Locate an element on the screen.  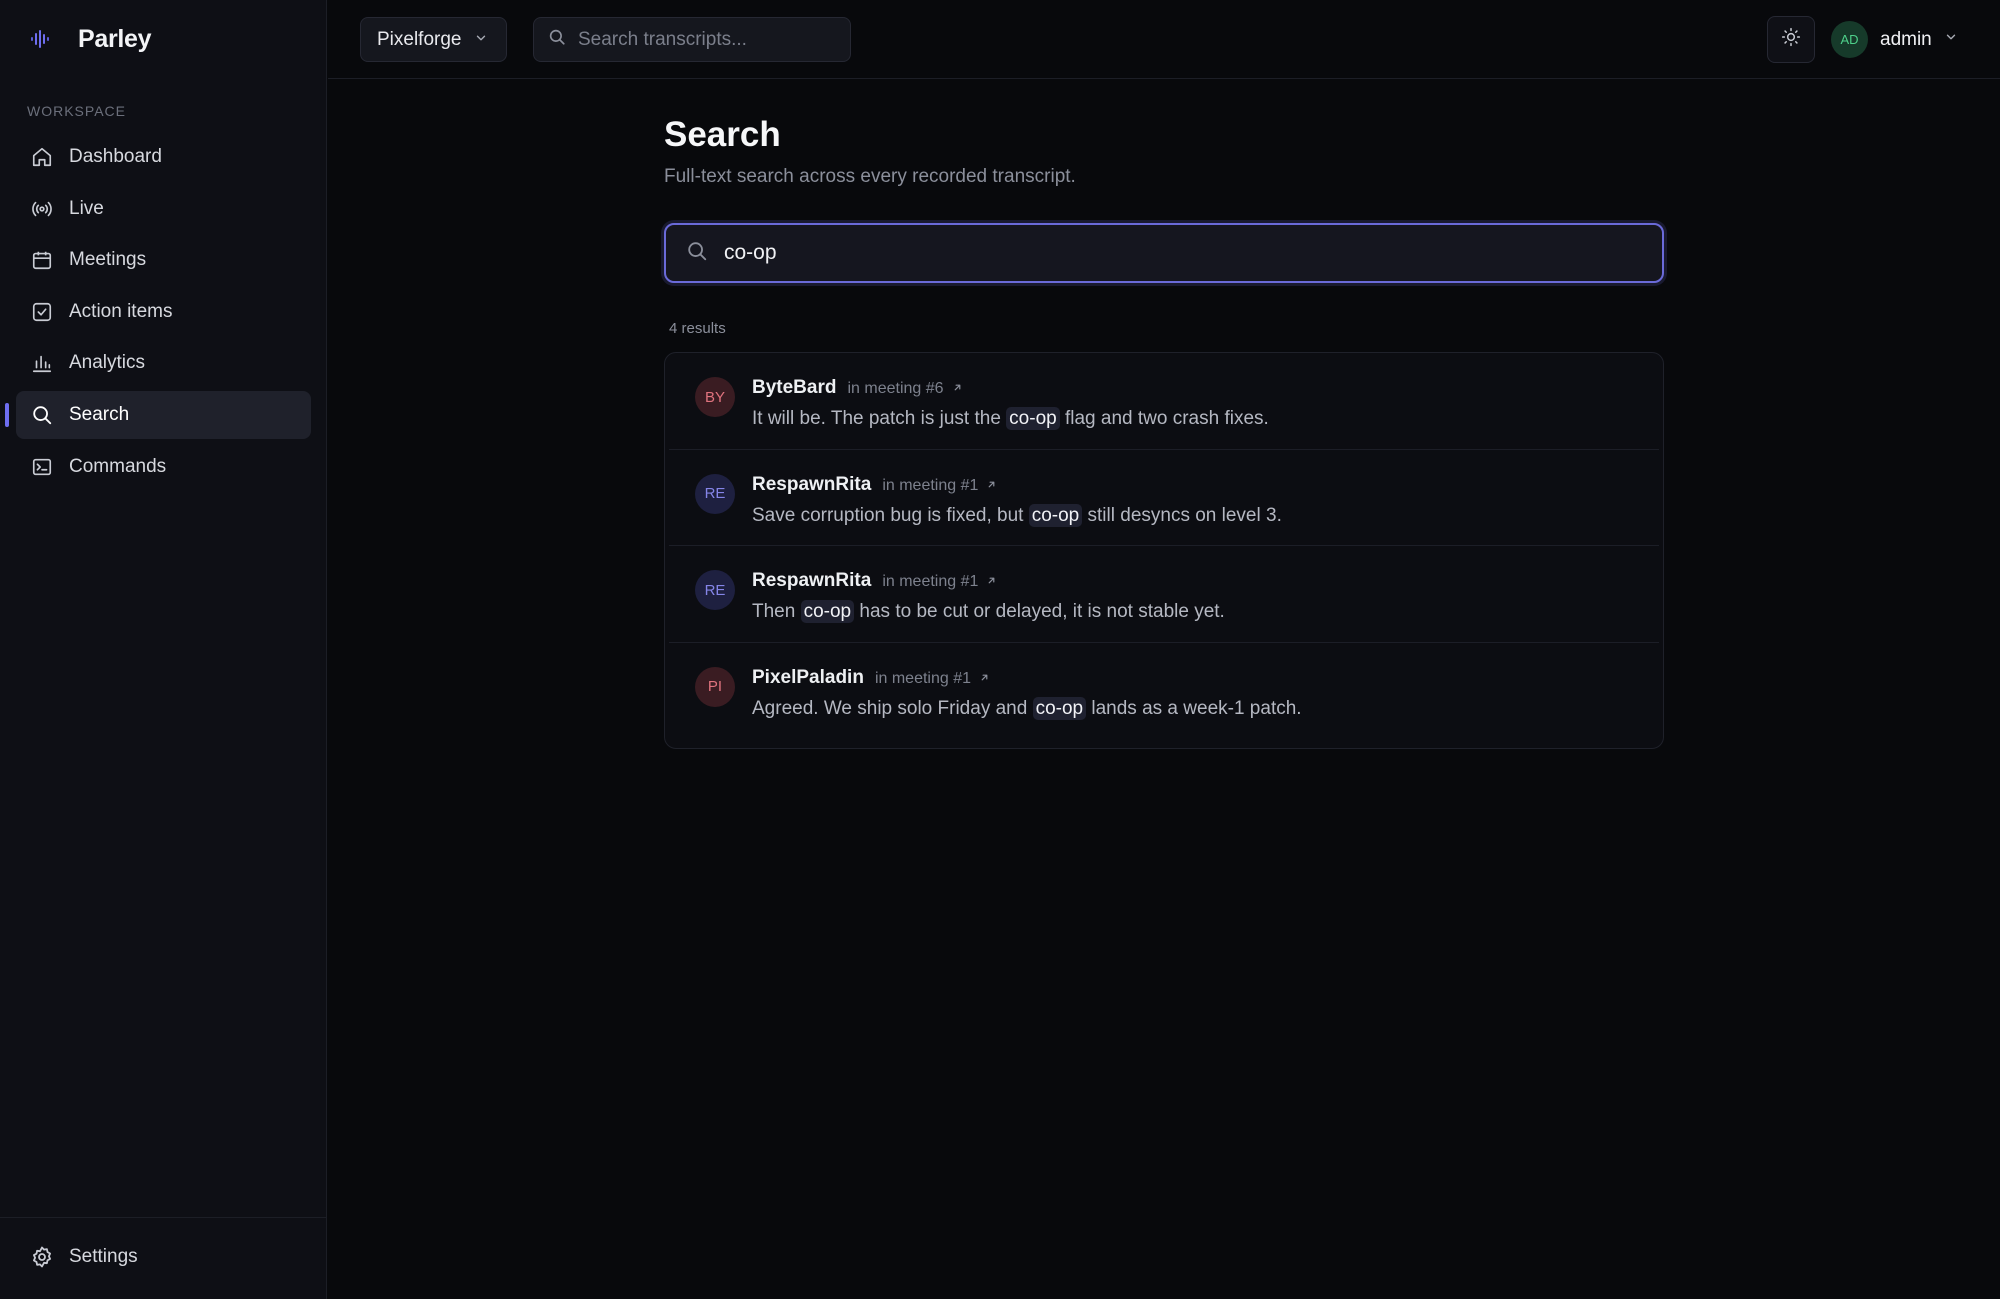
sidebar-item-action-items: Action items is located at coordinates (163, 312).